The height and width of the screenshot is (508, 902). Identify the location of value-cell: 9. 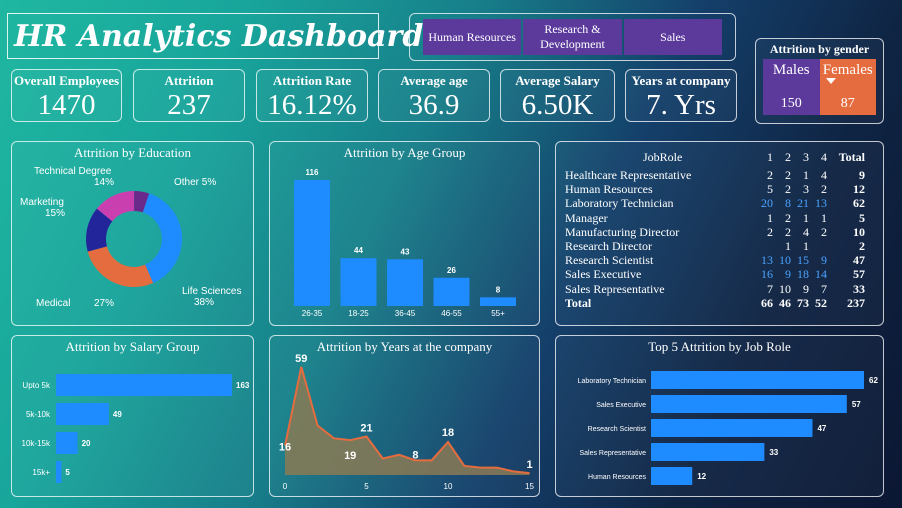
(824, 260).